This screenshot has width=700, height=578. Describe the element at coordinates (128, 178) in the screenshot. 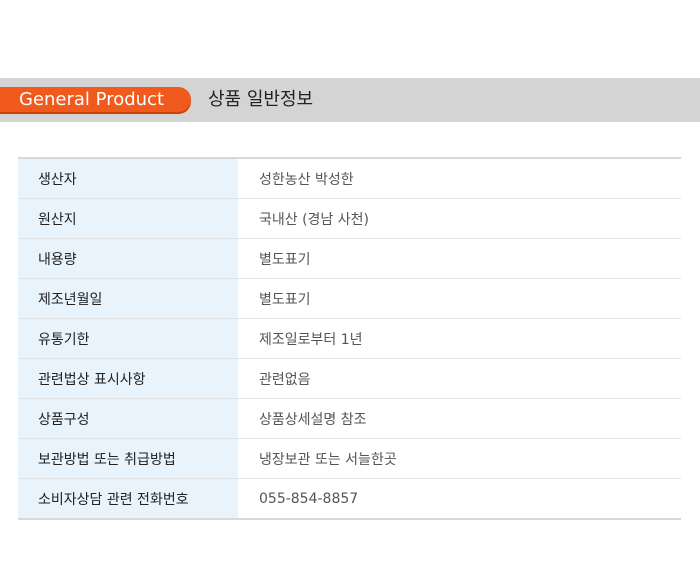

I see `row-label: 생산자` at that location.